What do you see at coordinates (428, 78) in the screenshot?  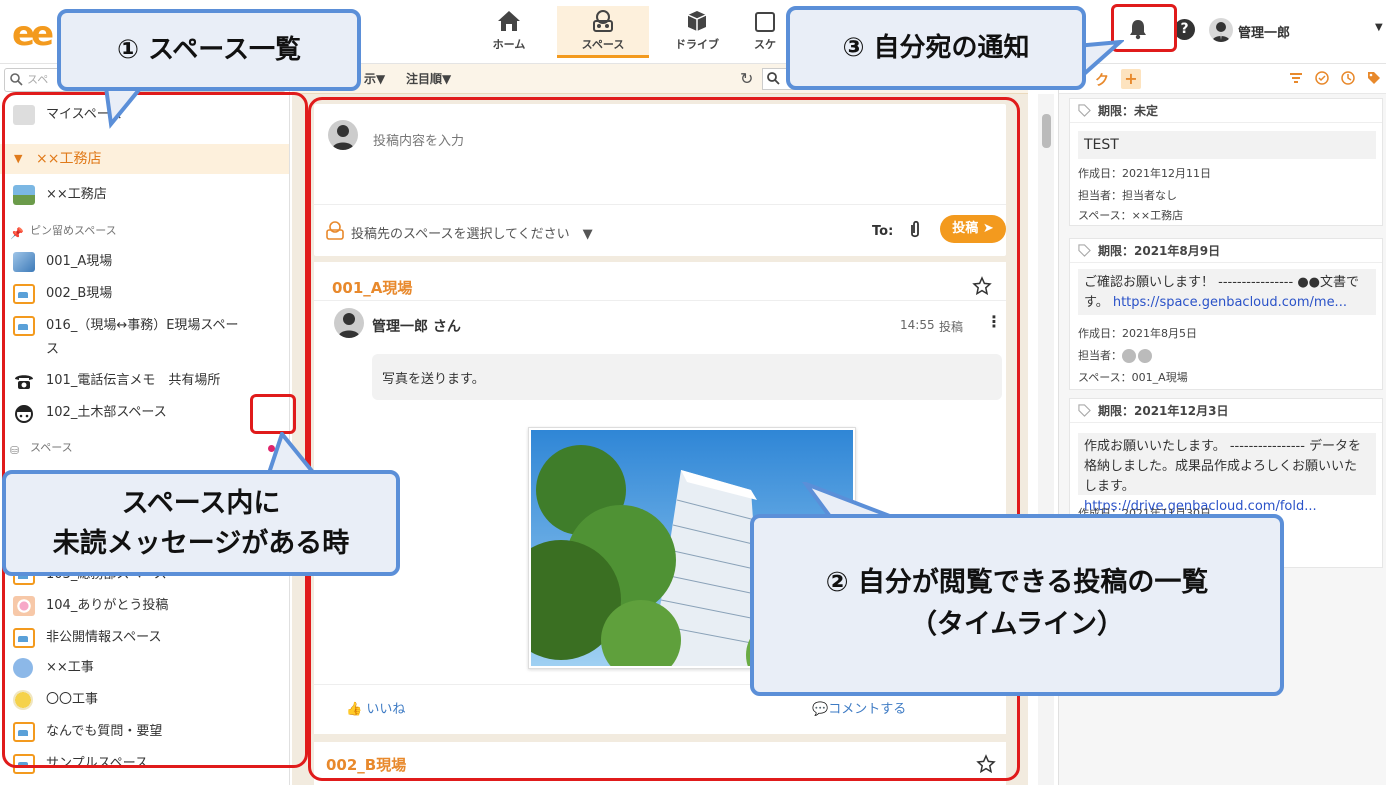 I see `sort-filter: 注目順▼` at bounding box center [428, 78].